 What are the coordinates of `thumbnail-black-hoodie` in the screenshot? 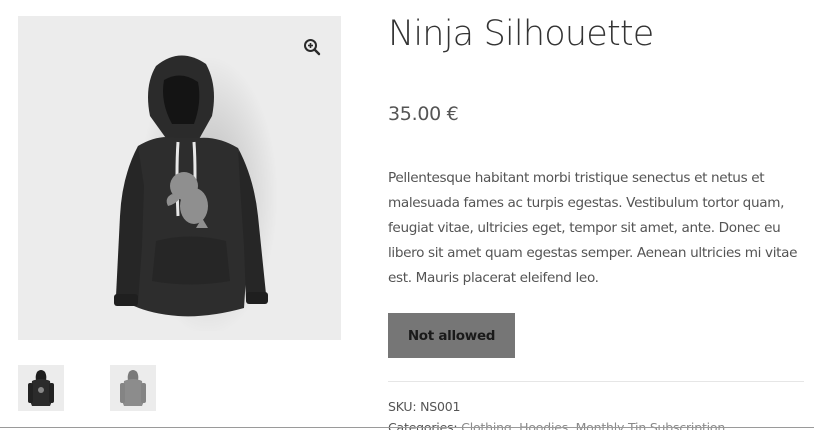 It's located at (41, 388).